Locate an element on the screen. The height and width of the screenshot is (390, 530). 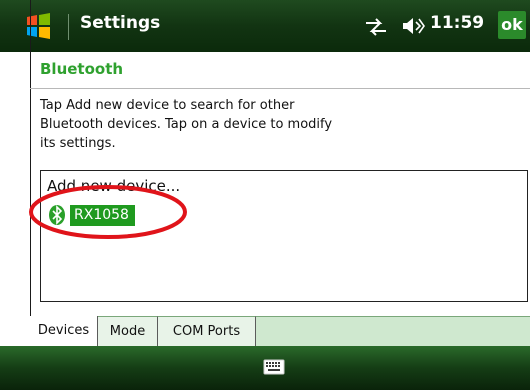
heading-divider is located at coordinates (280, 88).